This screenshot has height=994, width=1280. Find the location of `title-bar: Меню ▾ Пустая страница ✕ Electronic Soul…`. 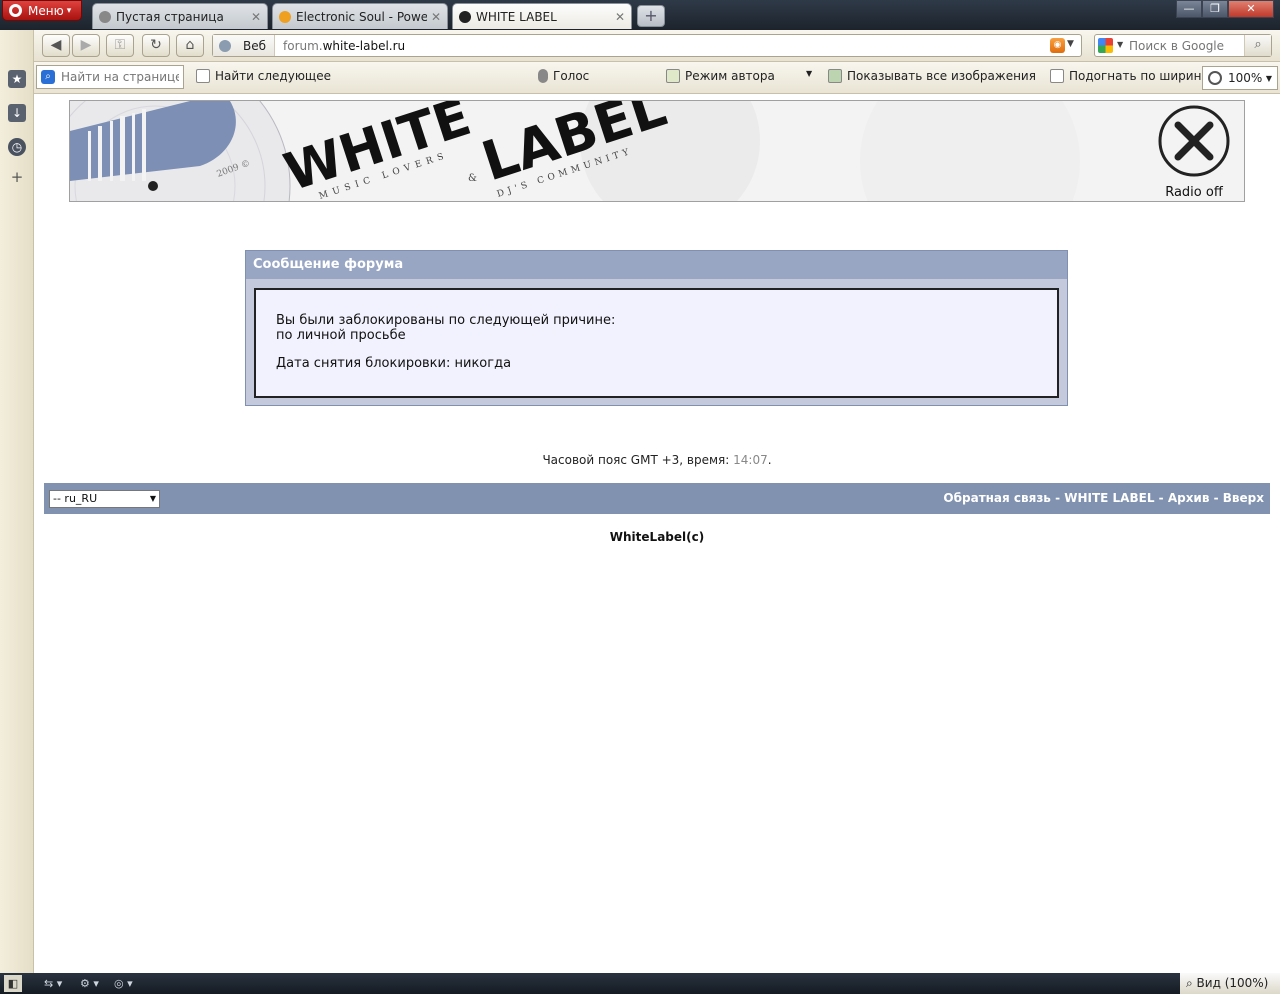

title-bar: Меню ▾ Пустая страница ✕ Electronic Soul… is located at coordinates (640, 15).